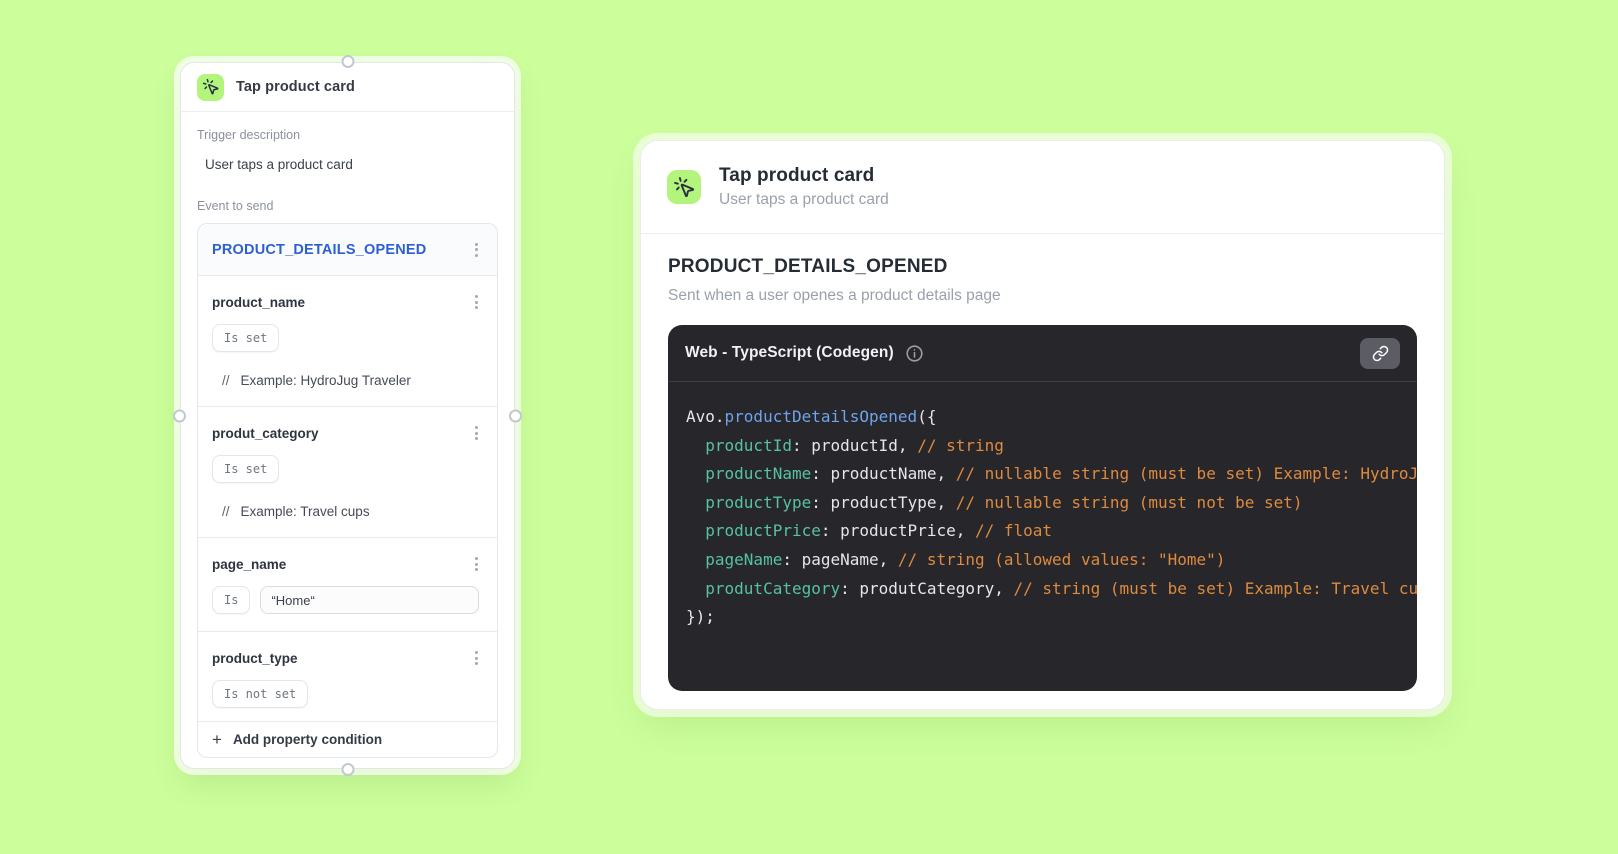 Image resolution: width=1618 pixels, height=854 pixels. What do you see at coordinates (259, 302) in the screenshot?
I see `property-name: product_name` at bounding box center [259, 302].